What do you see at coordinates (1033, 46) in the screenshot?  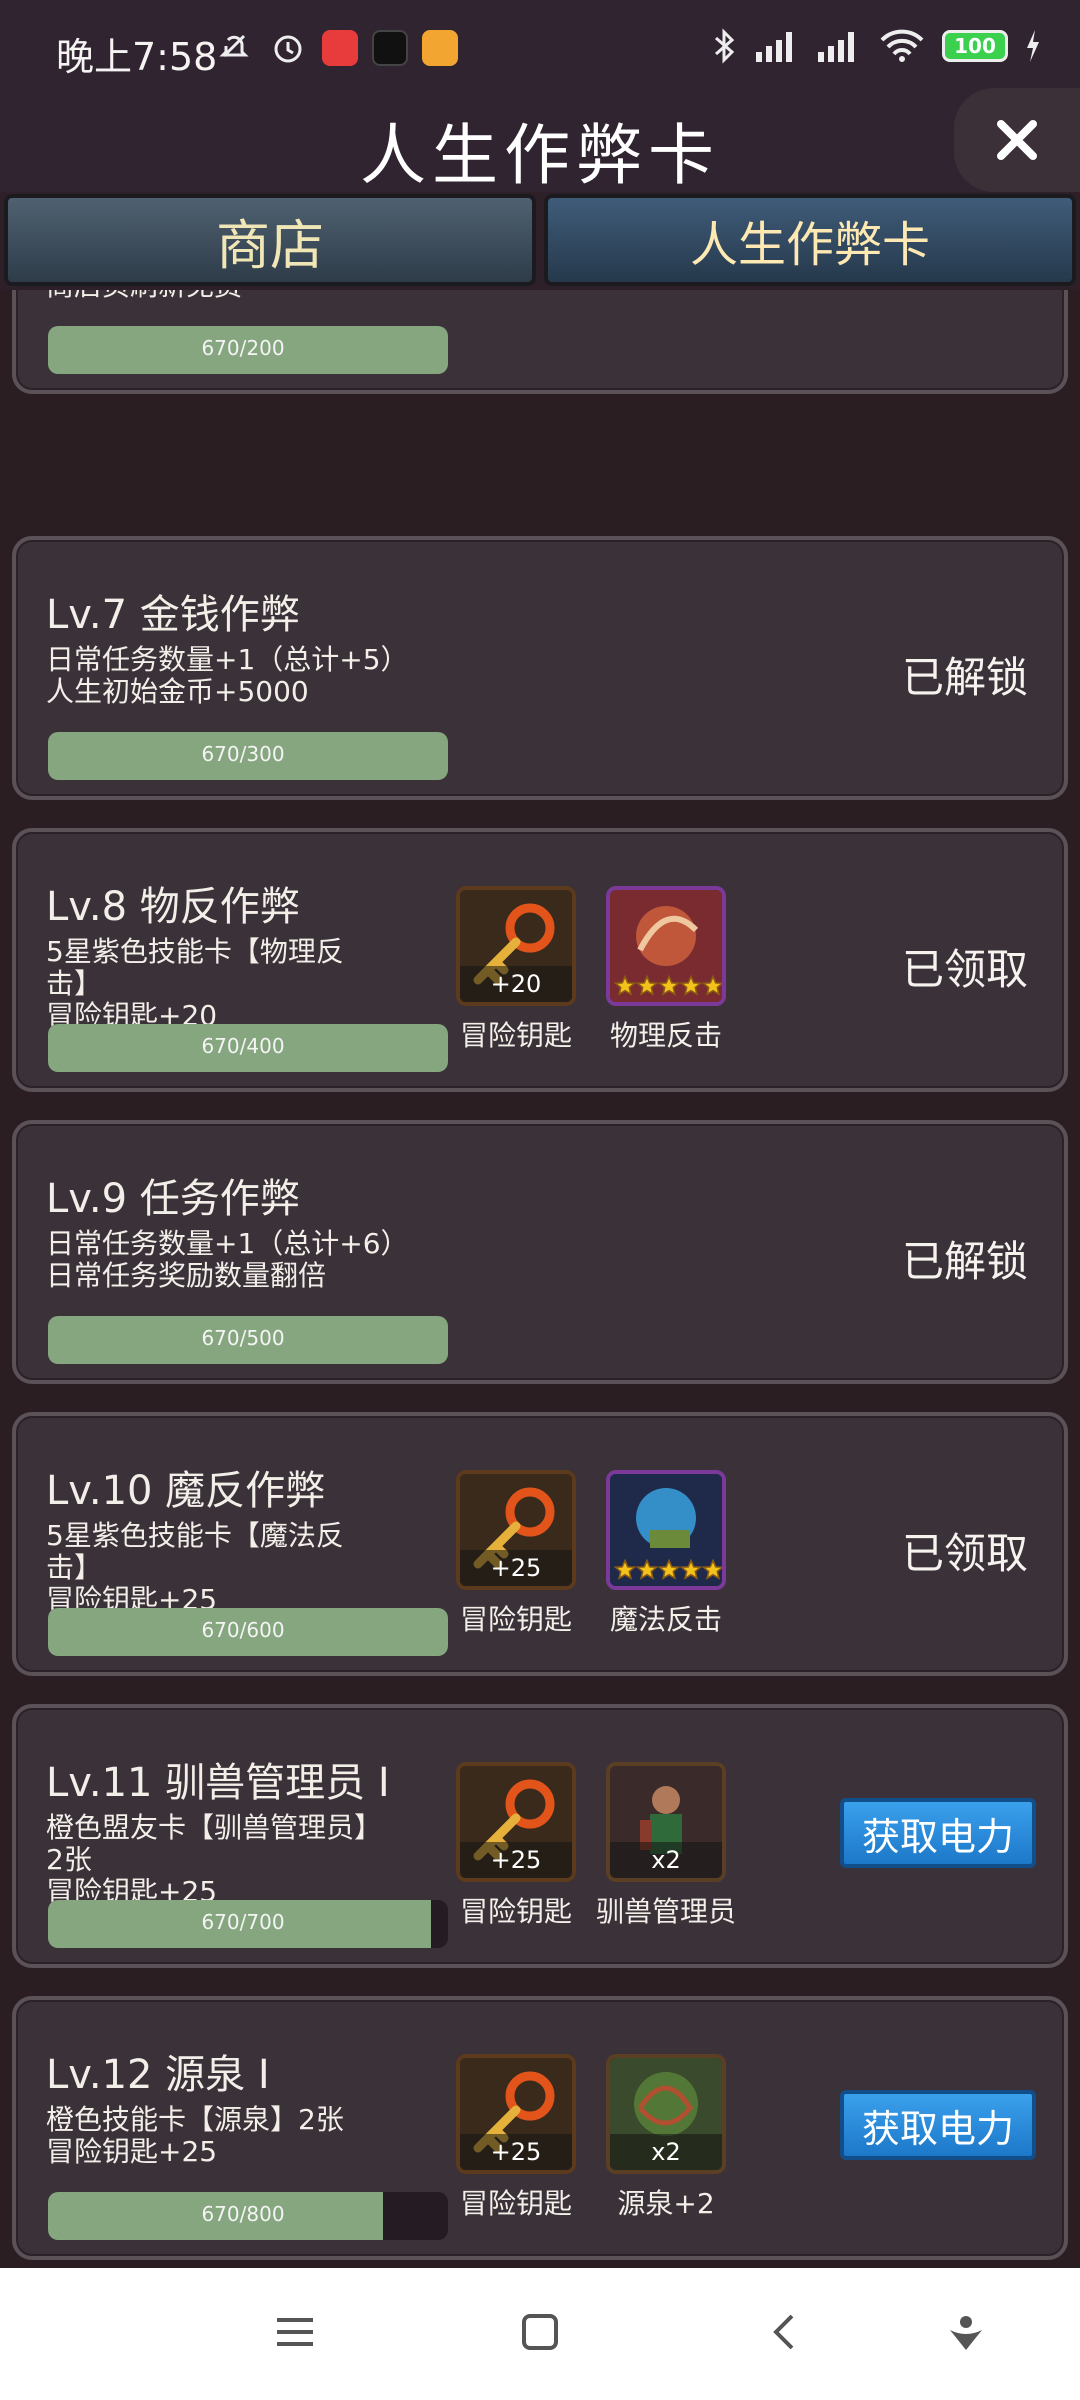 I see `charging-icon` at bounding box center [1033, 46].